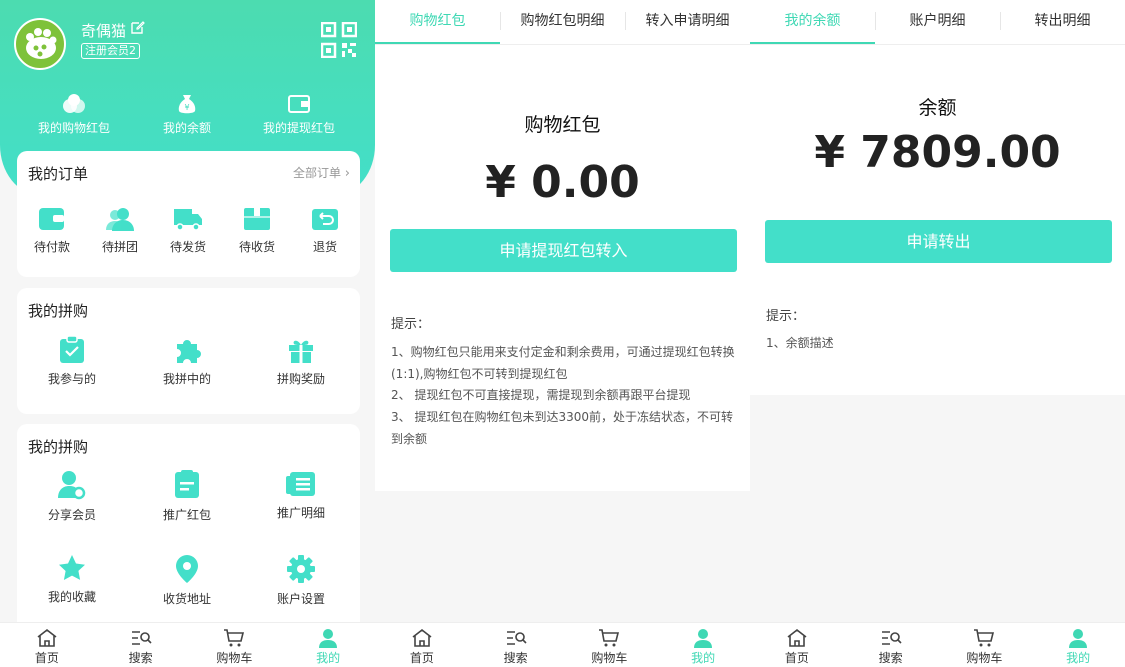 The height and width of the screenshot is (667, 1125). Describe the element at coordinates (299, 114) in the screenshot. I see `quick-link-withdraw-redpacket: 我的提现红包` at that location.